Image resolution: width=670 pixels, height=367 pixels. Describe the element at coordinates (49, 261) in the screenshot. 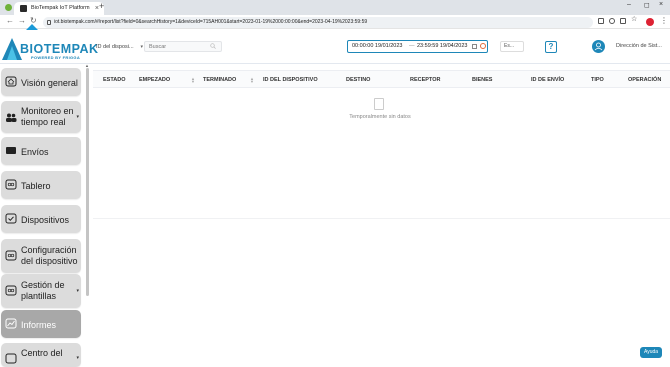

I see `sidebar-item-label-2: del dispositivo` at that location.